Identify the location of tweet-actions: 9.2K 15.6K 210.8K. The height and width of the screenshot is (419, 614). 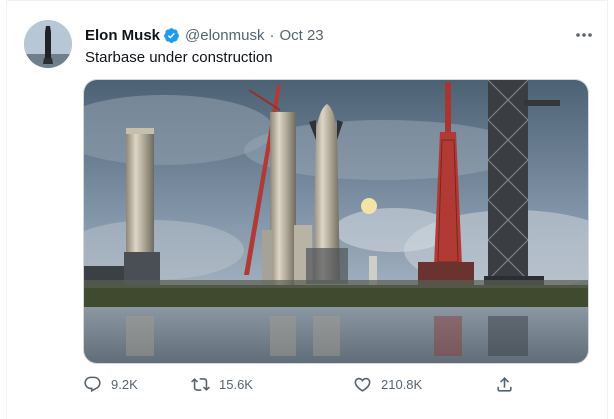
(308, 386).